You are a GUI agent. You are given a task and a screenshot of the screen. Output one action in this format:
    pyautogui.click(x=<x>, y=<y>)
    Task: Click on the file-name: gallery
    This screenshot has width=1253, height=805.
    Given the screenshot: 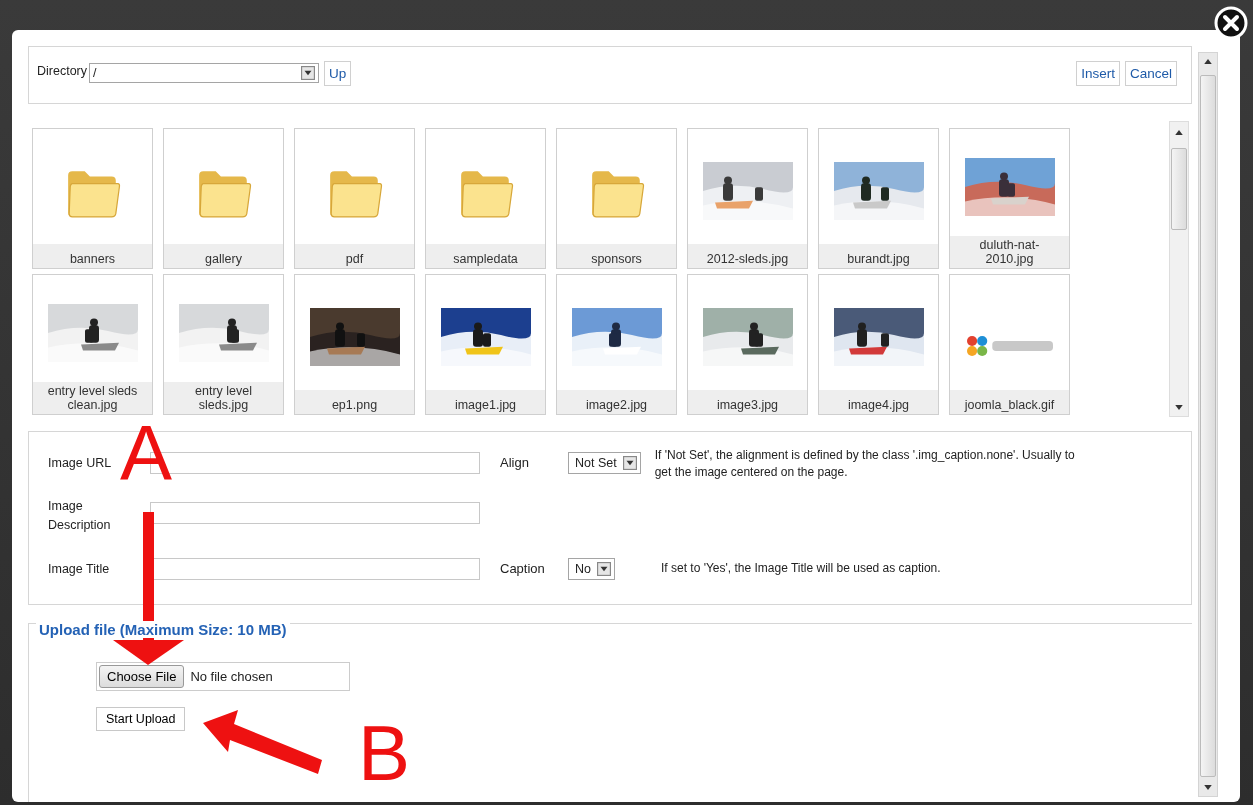 What is the action you would take?
    pyautogui.click(x=223, y=256)
    